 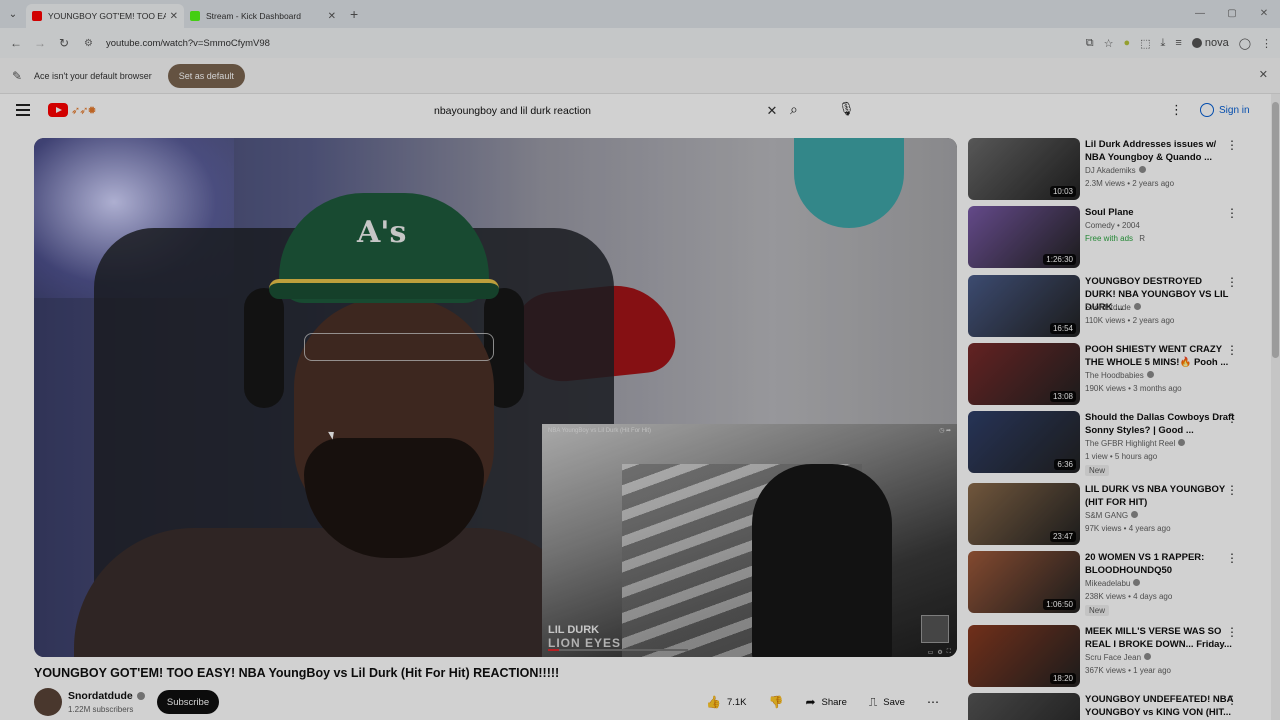 What do you see at coordinates (1090, 43) in the screenshot?
I see `cast-icon: ⧉` at bounding box center [1090, 43].